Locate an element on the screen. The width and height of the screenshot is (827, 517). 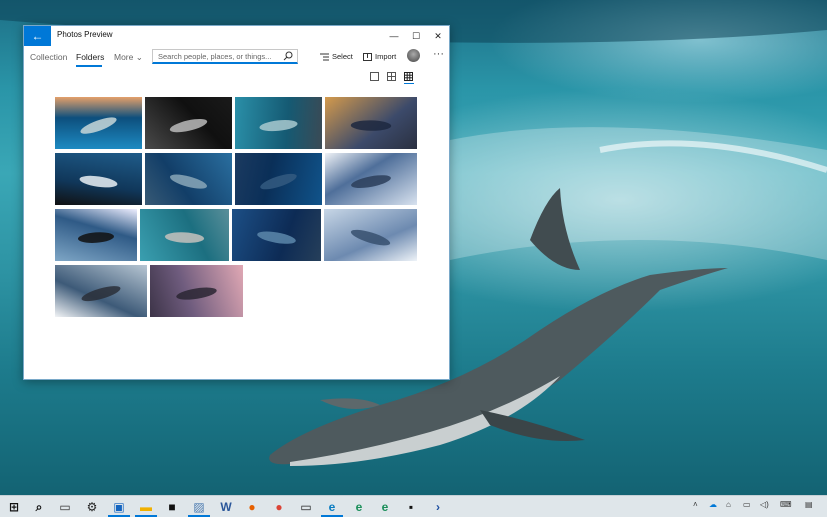
photo-thumbnail-dolphin-pod is located at coordinates (184, 235).